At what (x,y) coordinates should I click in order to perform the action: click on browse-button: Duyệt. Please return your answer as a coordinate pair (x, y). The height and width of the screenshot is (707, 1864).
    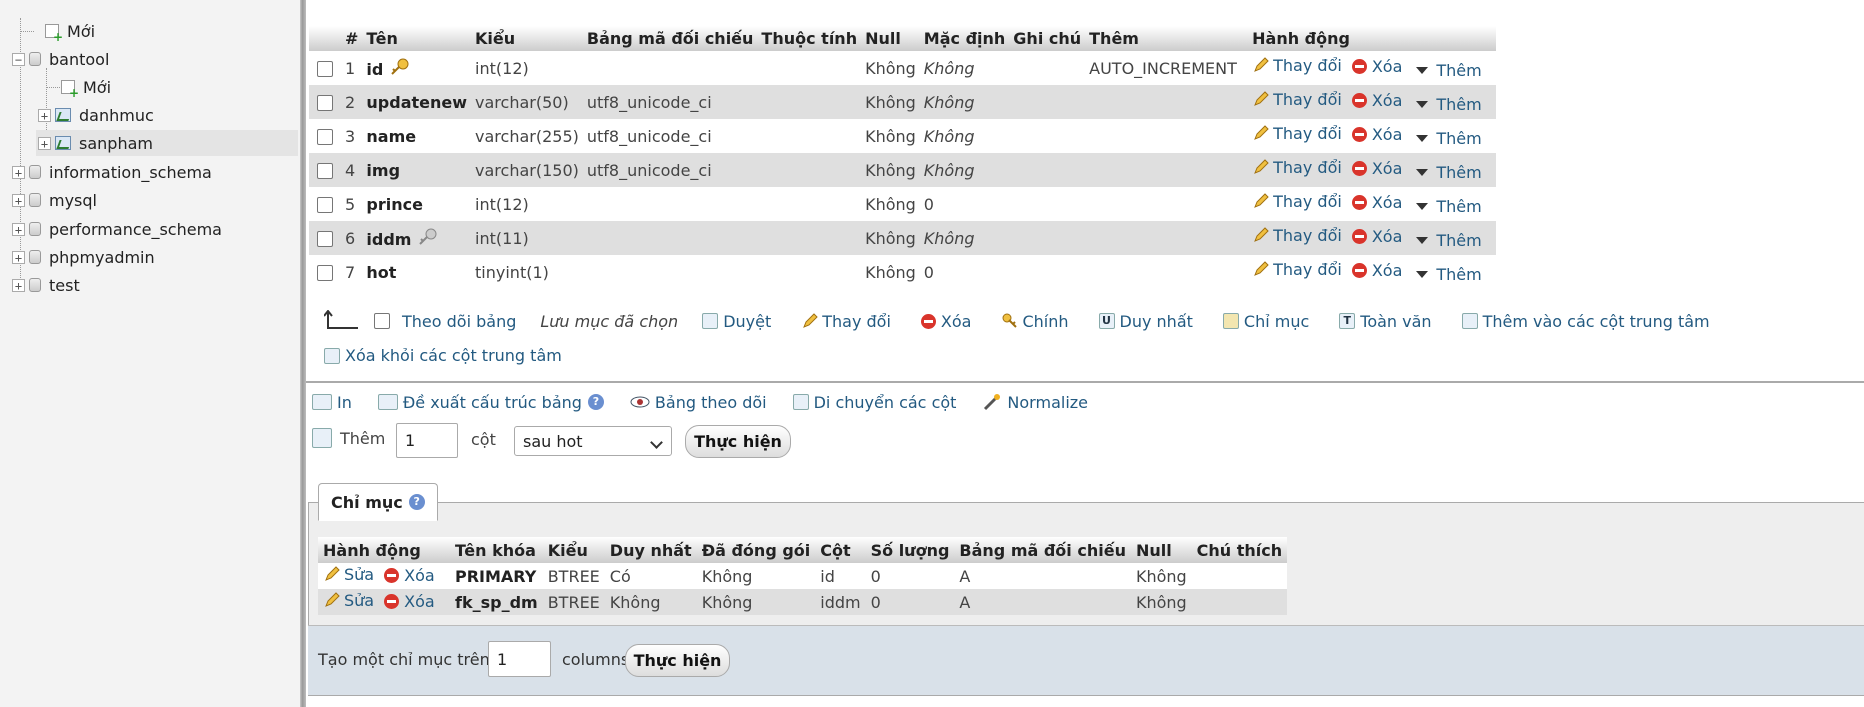
    Looking at the image, I should click on (736, 321).